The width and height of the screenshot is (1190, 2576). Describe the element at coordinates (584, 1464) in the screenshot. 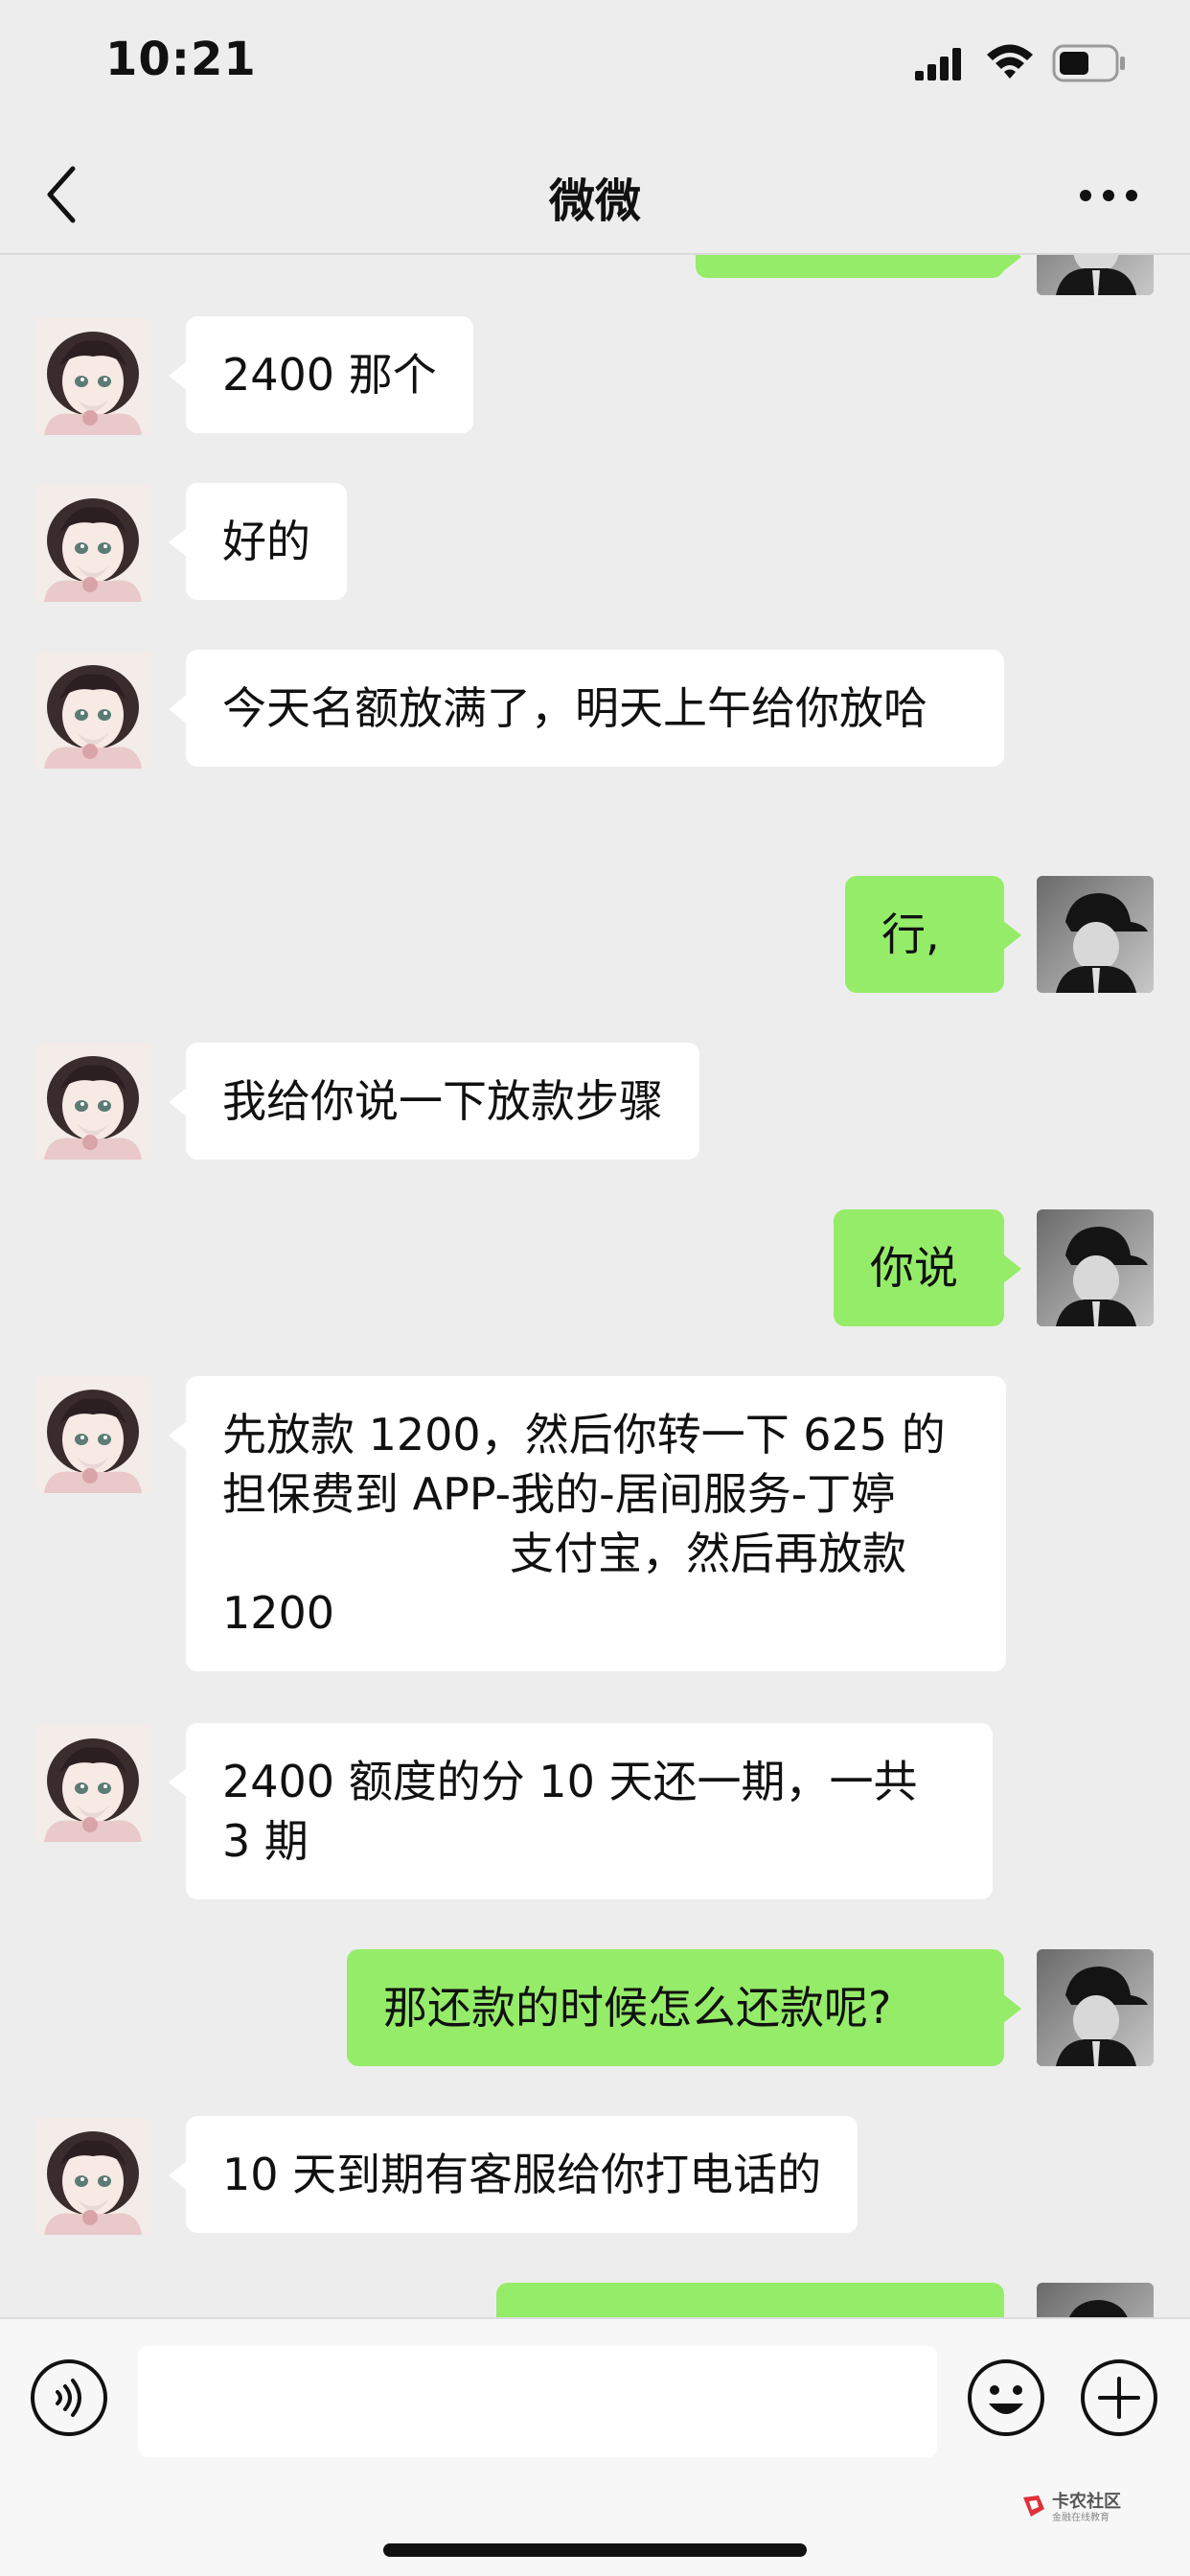

I see `message-text: 先放款 1200，然后你转一下 625 的担保费到 APP-我的-居间服务-丁婷` at that location.